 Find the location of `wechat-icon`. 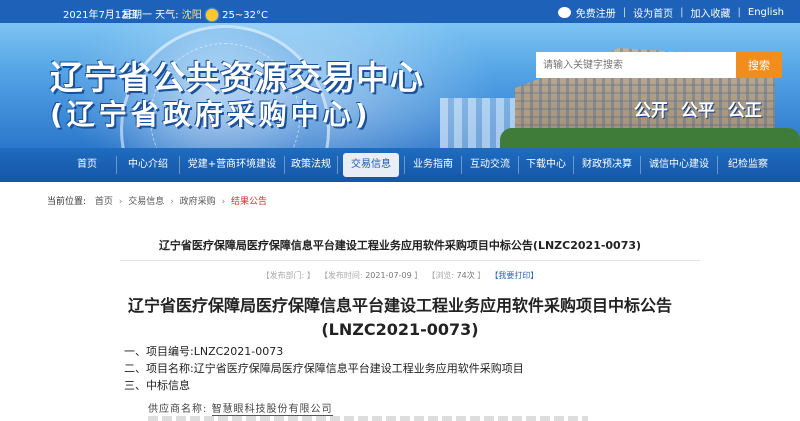

wechat-icon is located at coordinates (564, 12).